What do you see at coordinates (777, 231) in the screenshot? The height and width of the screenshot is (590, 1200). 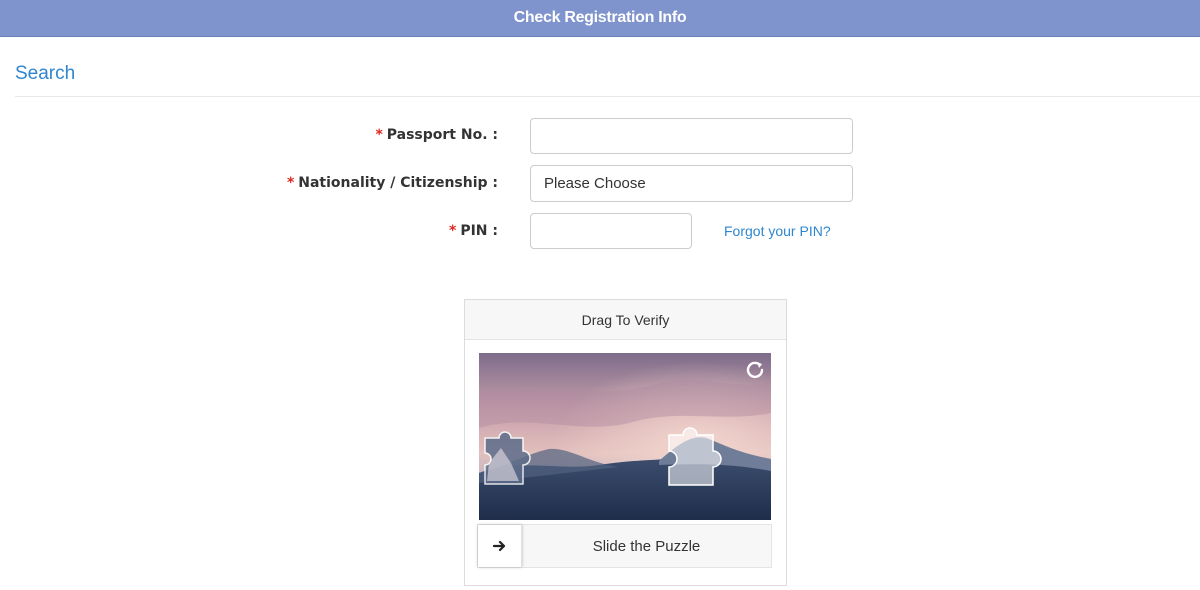 I see `forgot-pin-link: Forgot your PIN?` at bounding box center [777, 231].